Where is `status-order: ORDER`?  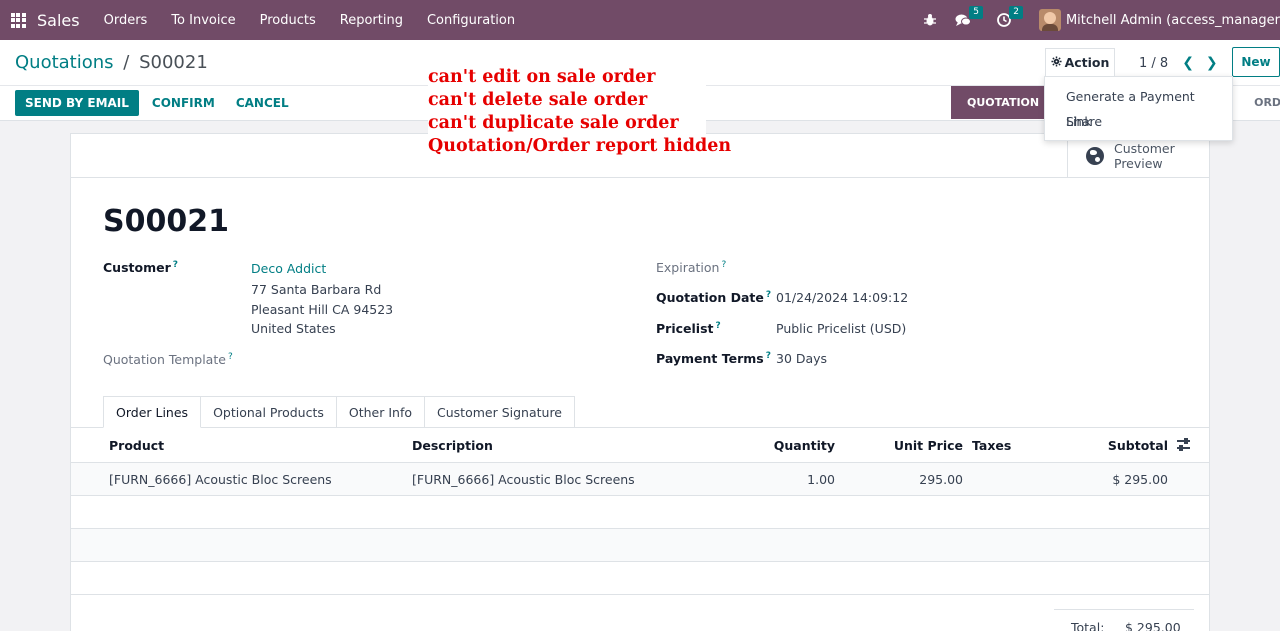
status-order: ORDER is located at coordinates (1267, 102).